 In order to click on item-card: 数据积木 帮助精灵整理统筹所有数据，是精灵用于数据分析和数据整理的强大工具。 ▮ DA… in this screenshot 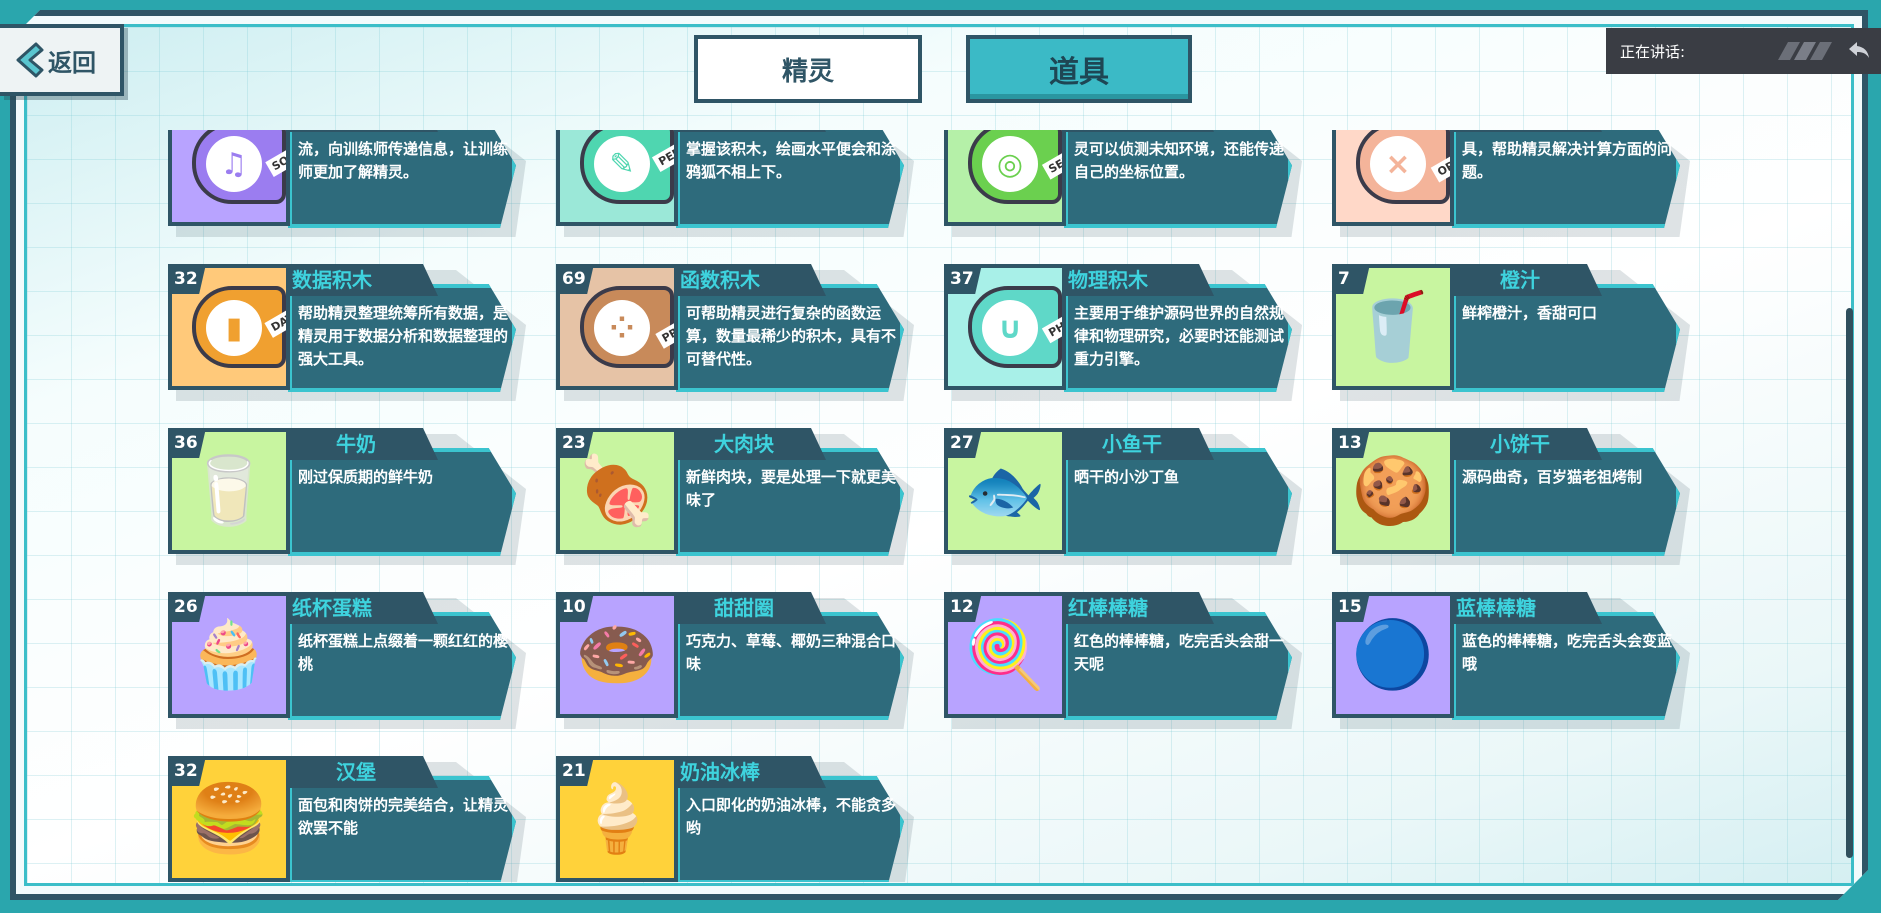, I will do `click(347, 332)`.